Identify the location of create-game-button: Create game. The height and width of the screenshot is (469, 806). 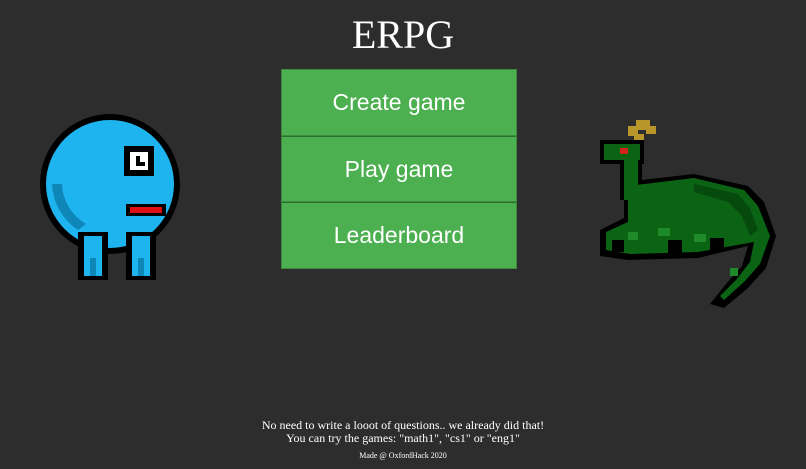
(399, 102).